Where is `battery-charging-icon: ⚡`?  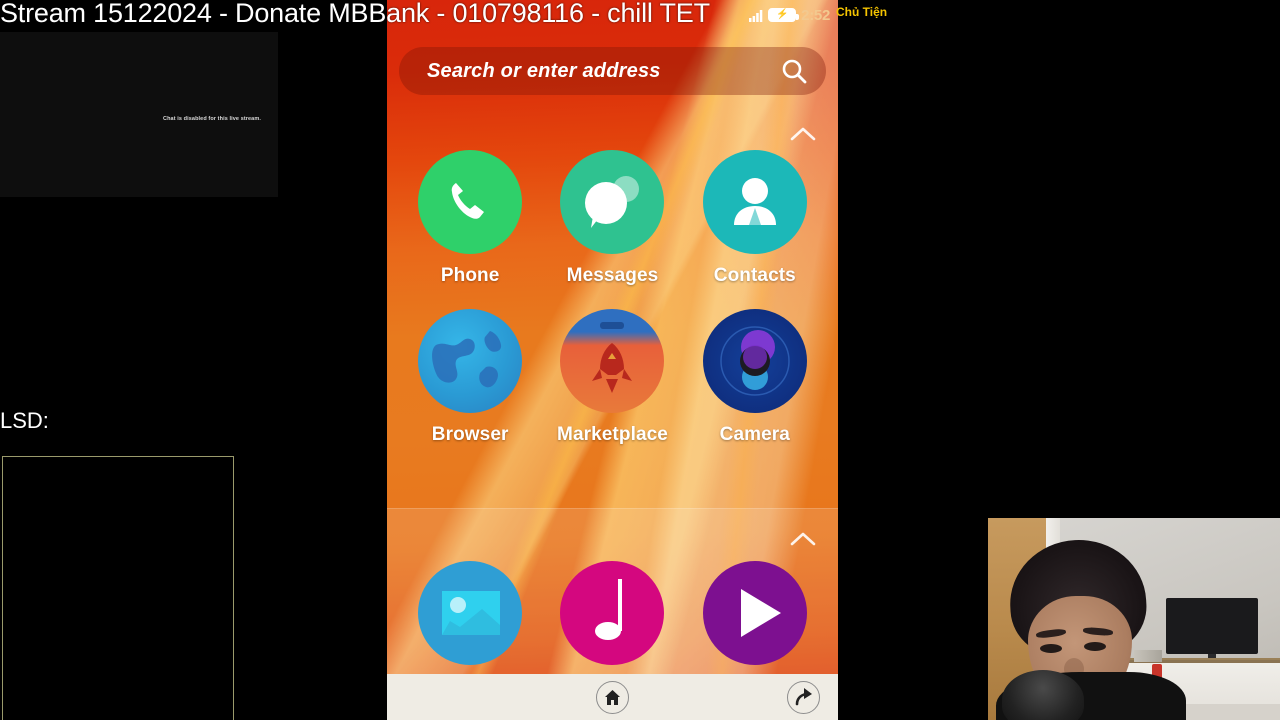
battery-charging-icon: ⚡ is located at coordinates (784, 15).